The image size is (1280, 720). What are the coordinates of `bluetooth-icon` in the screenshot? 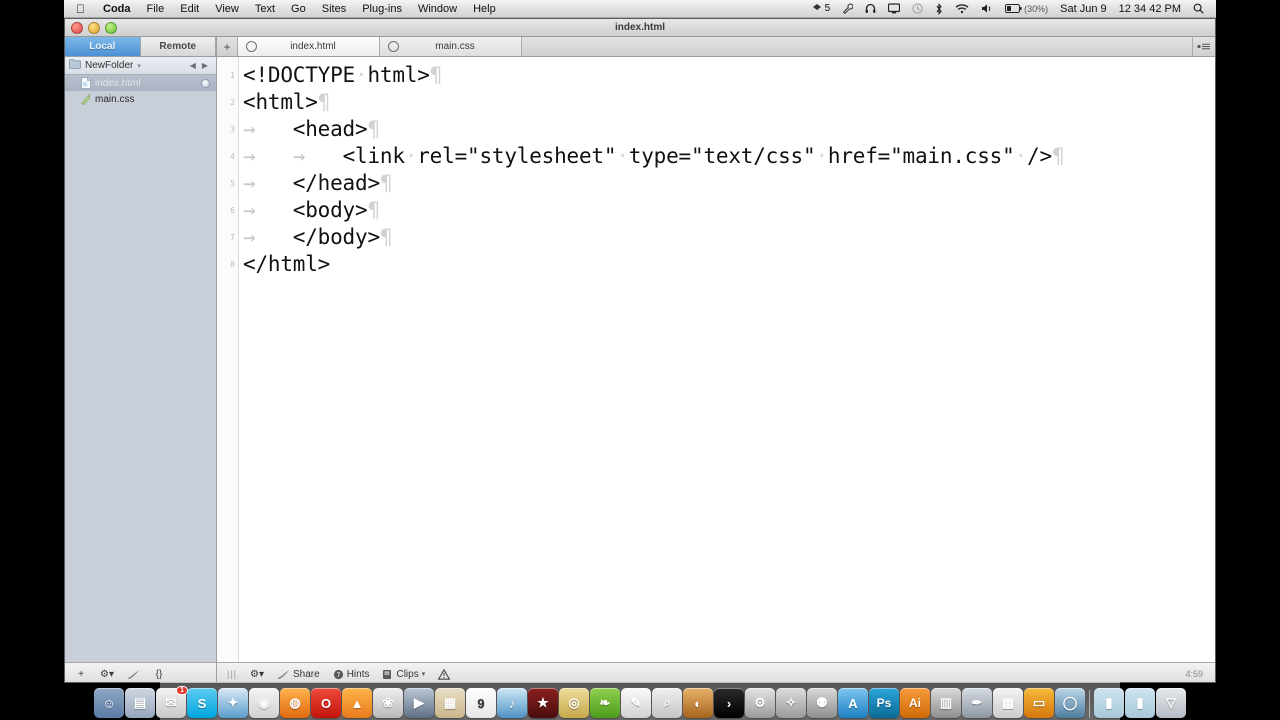 It's located at (939, 8).